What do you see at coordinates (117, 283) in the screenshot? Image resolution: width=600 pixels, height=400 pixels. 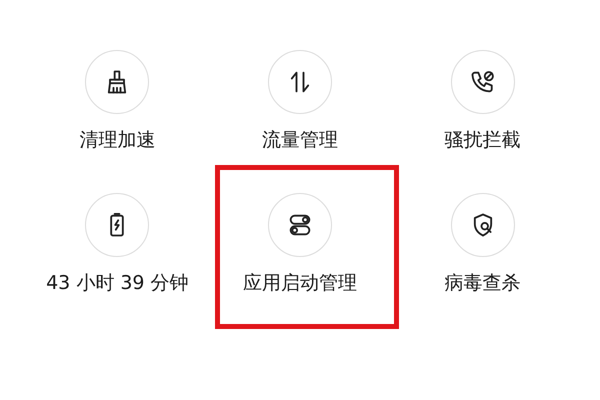 I see `tool-label: 43 小时 39 分钟` at bounding box center [117, 283].